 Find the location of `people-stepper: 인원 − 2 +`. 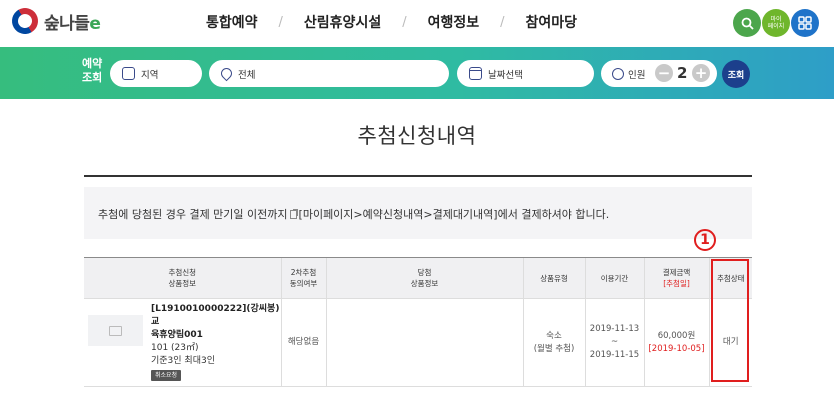

people-stepper: 인원 − 2 + is located at coordinates (659, 73).